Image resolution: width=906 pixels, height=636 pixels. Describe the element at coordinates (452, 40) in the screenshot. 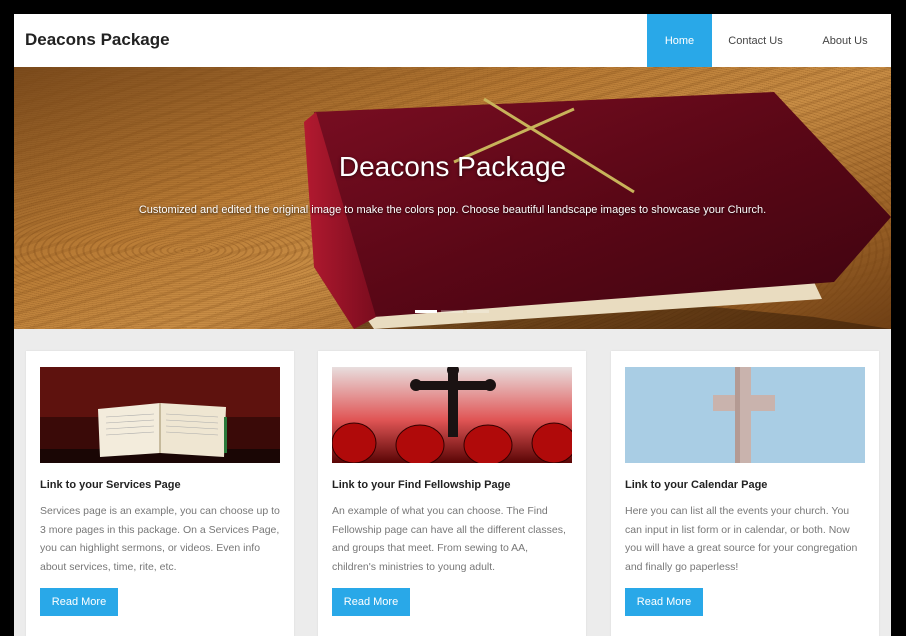

I see `site-header: Deacons Package Home Contact Us About Us` at that location.